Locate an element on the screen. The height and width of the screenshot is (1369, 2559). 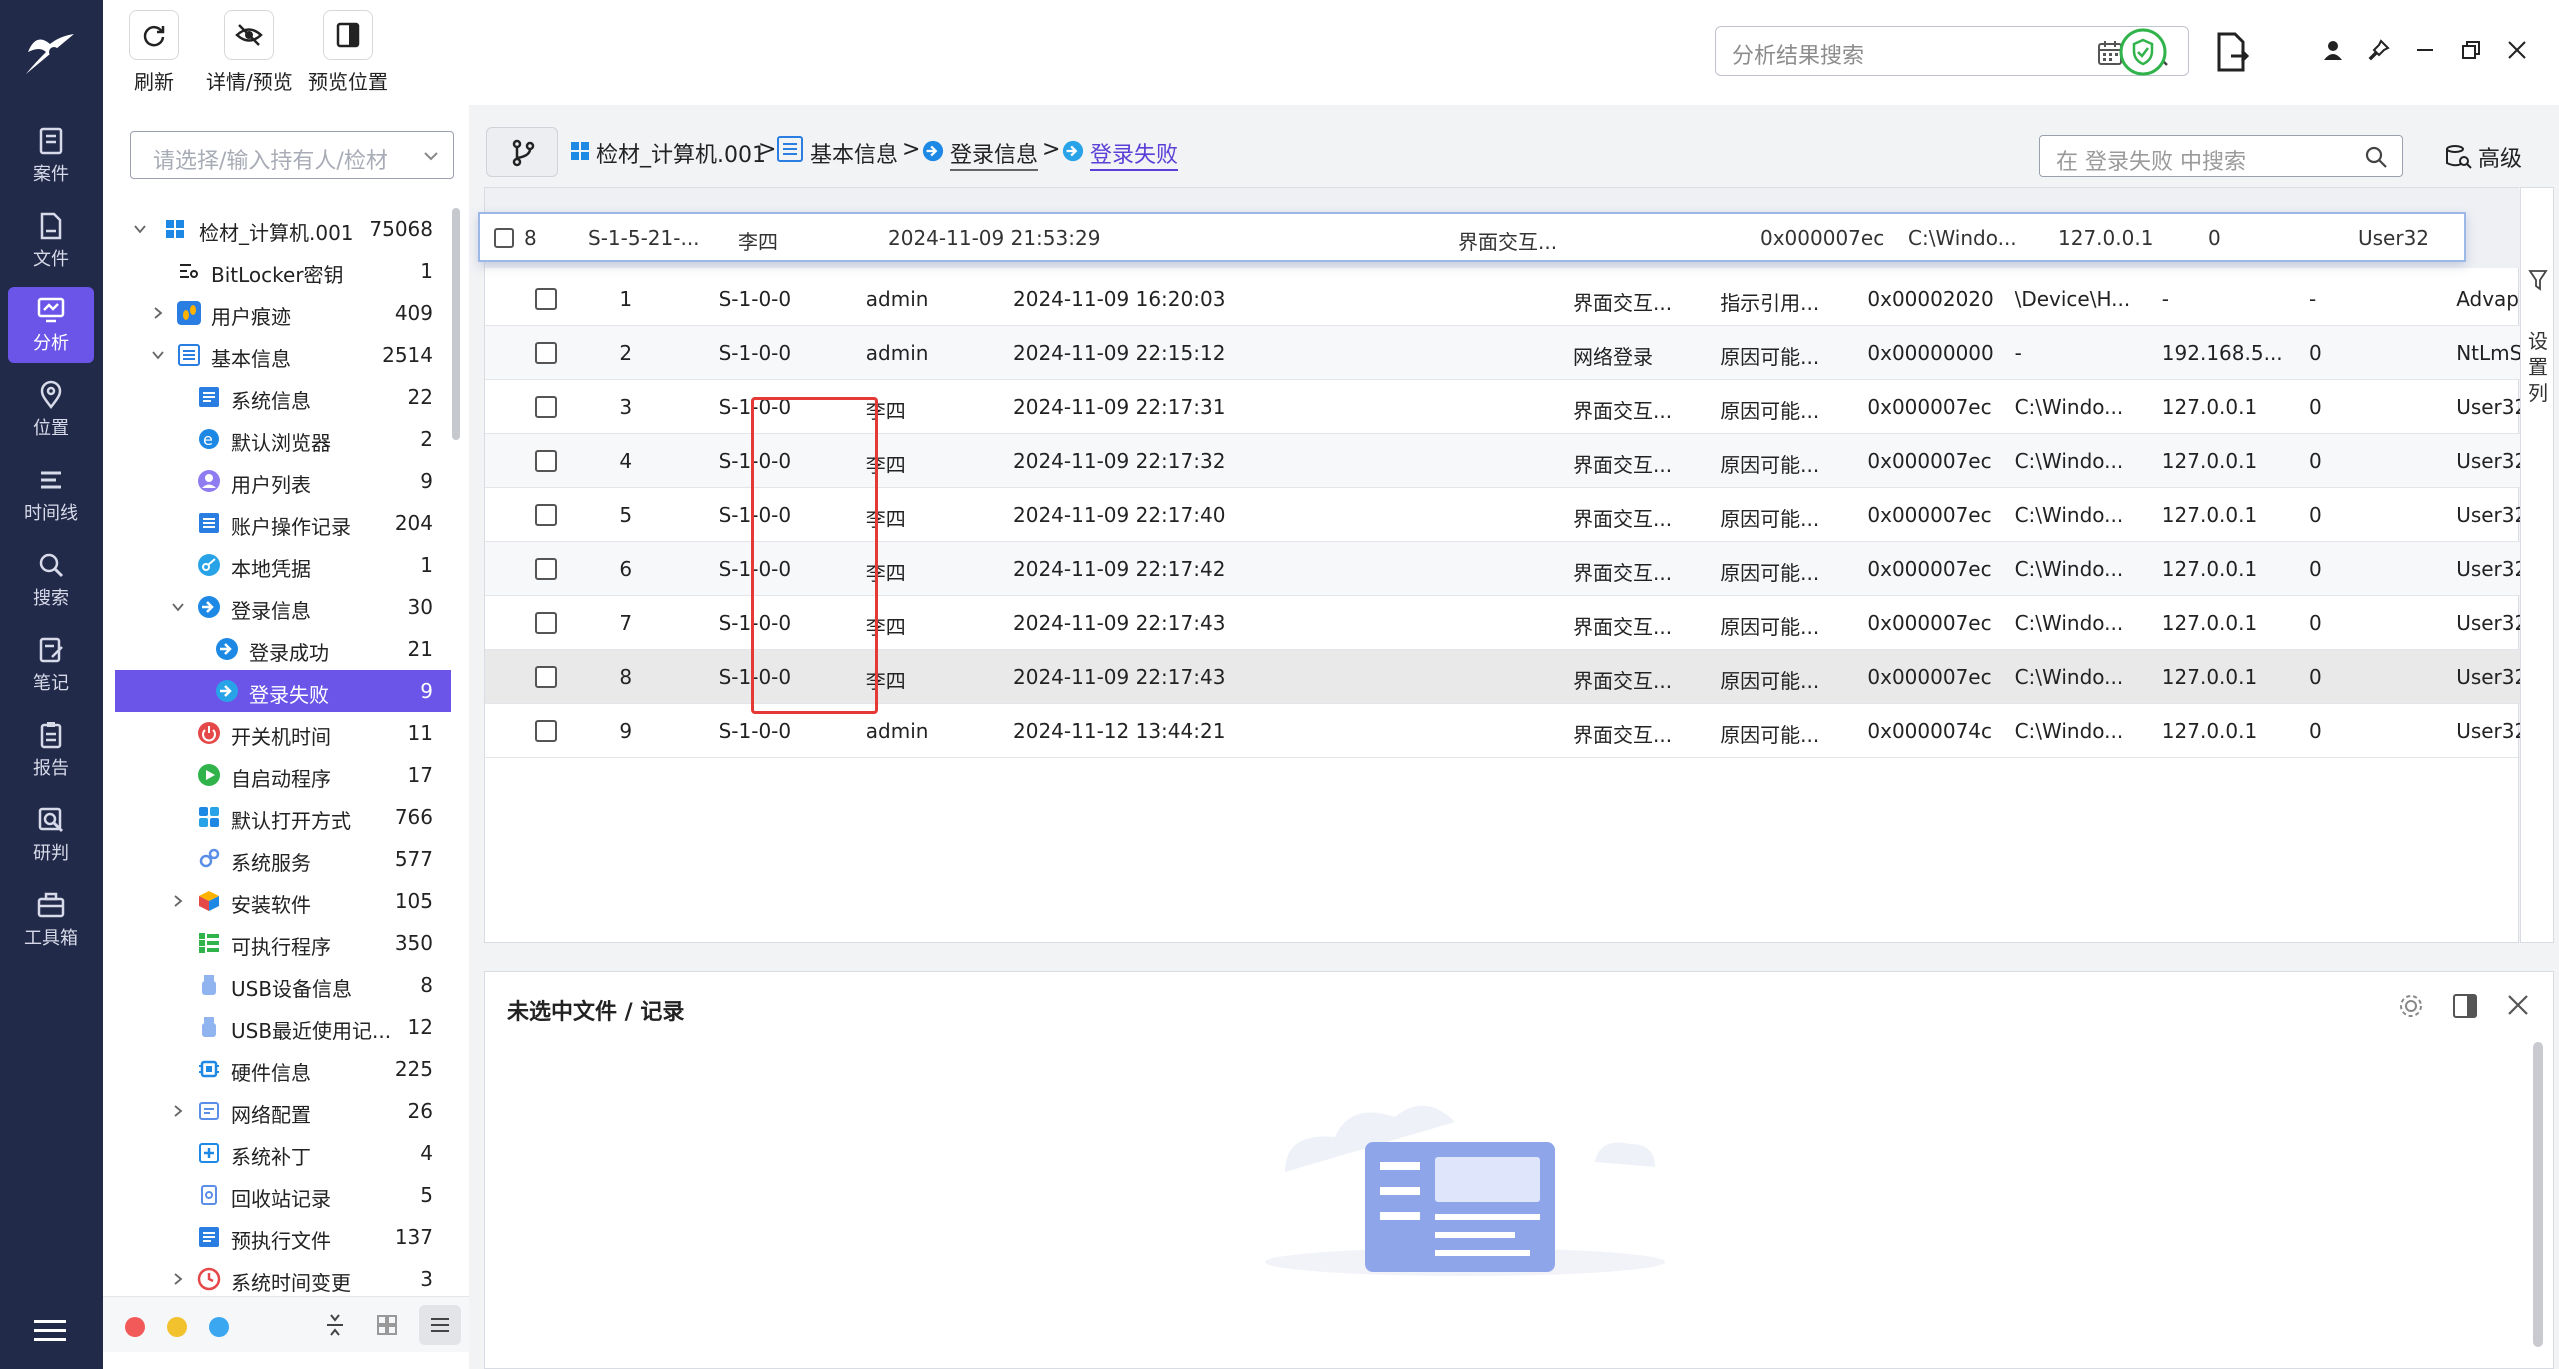
shield-check-icon is located at coordinates (2143, 52).